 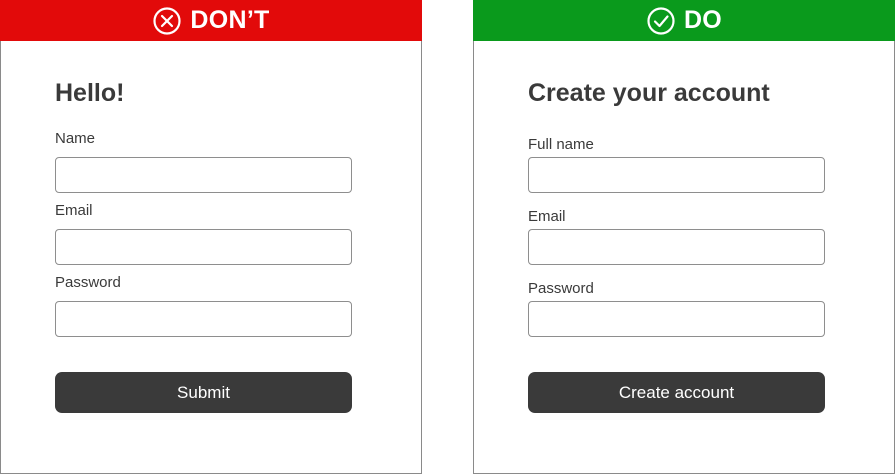 What do you see at coordinates (75, 138) in the screenshot?
I see `name-label: Name` at bounding box center [75, 138].